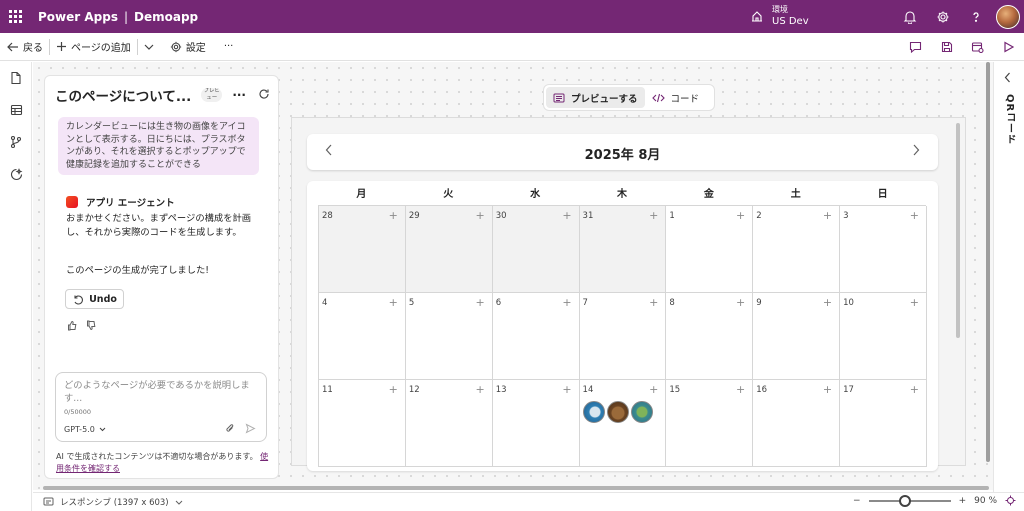 The width and height of the screenshot is (1024, 511). What do you see at coordinates (449, 423) in the screenshot?
I see `calendar-day-cell: 12 +` at bounding box center [449, 423].